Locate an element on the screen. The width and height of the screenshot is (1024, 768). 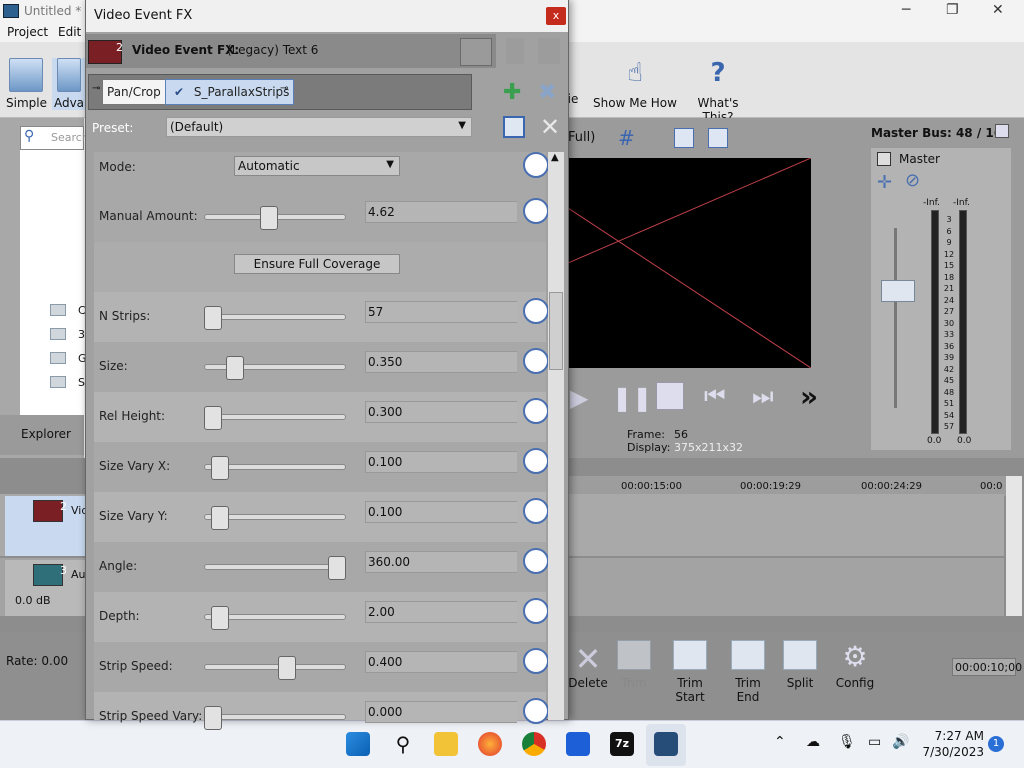
previous-frame-icon: ⏮ is located at coordinates (715, 396).